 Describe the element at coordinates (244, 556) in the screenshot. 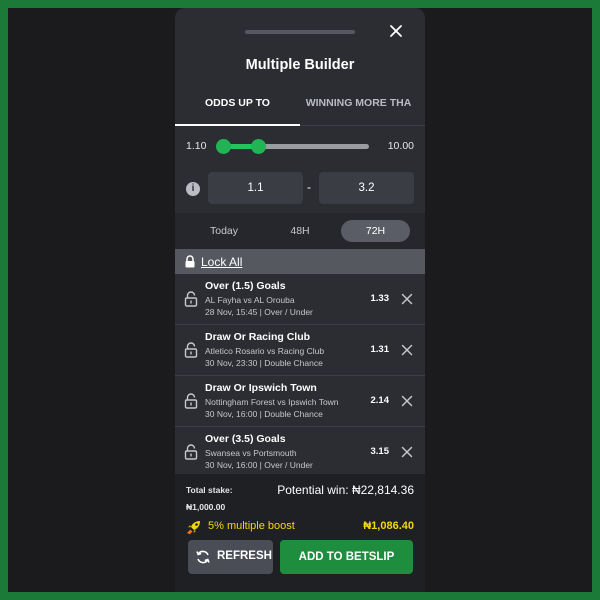

I see `refresh-label: REFRESH` at that location.